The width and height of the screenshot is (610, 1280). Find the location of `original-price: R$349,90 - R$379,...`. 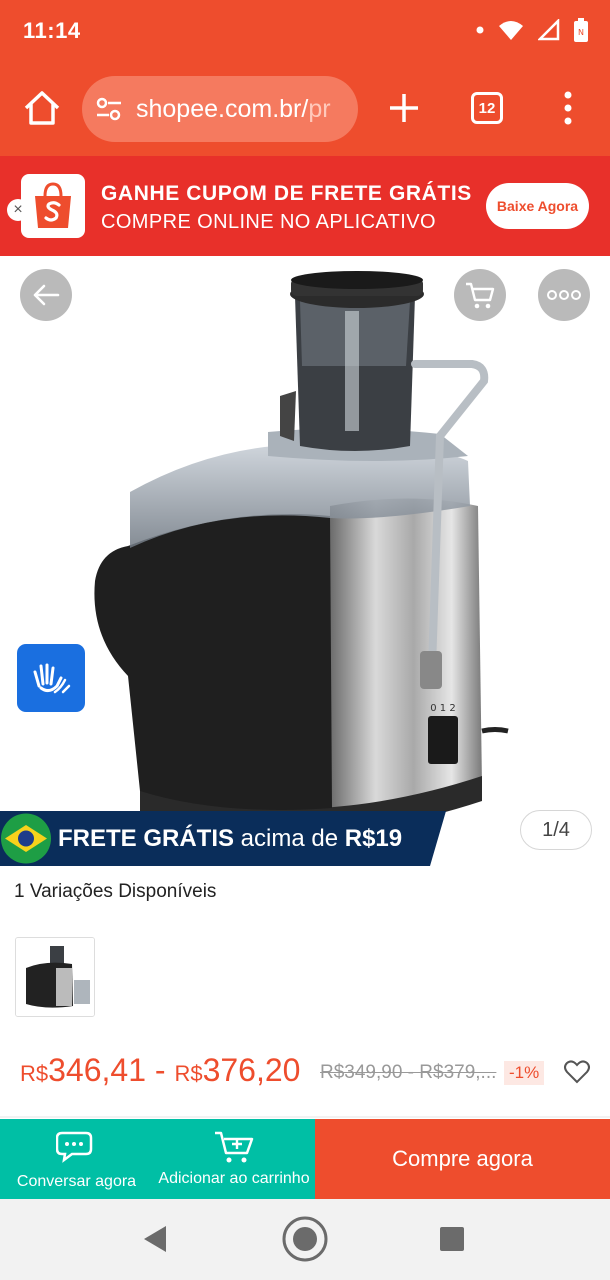

original-price: R$349,90 - R$379,... is located at coordinates (408, 1072).